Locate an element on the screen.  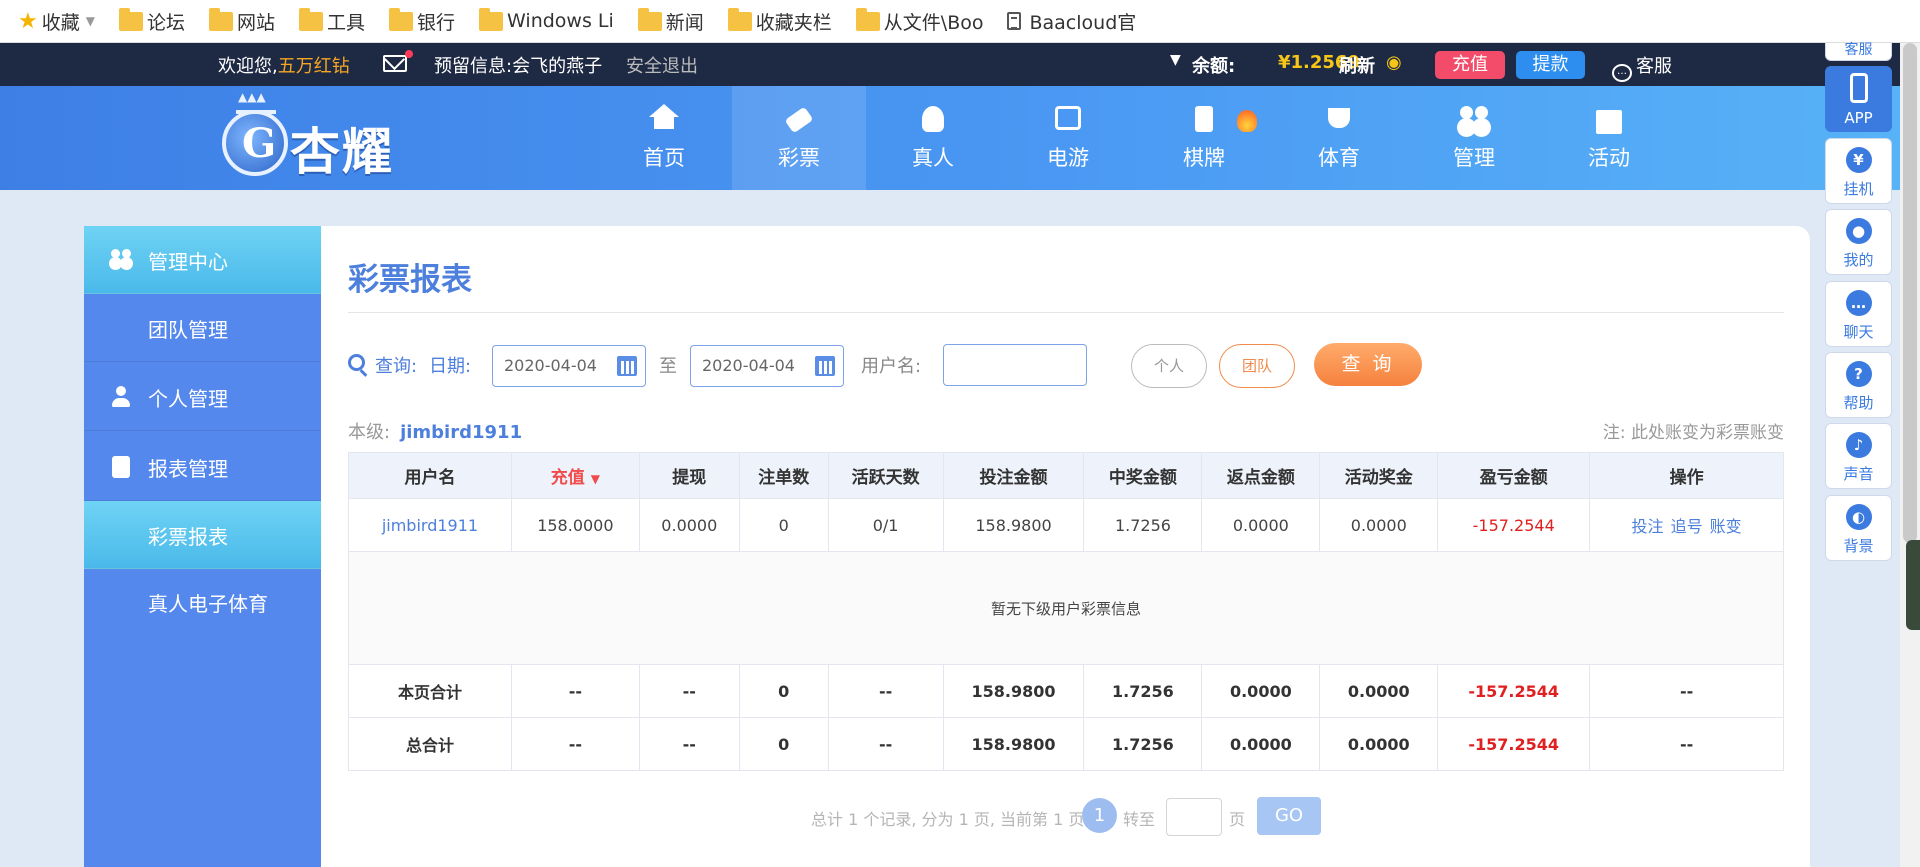
page-scrollbar is located at coordinates (1910, 455).